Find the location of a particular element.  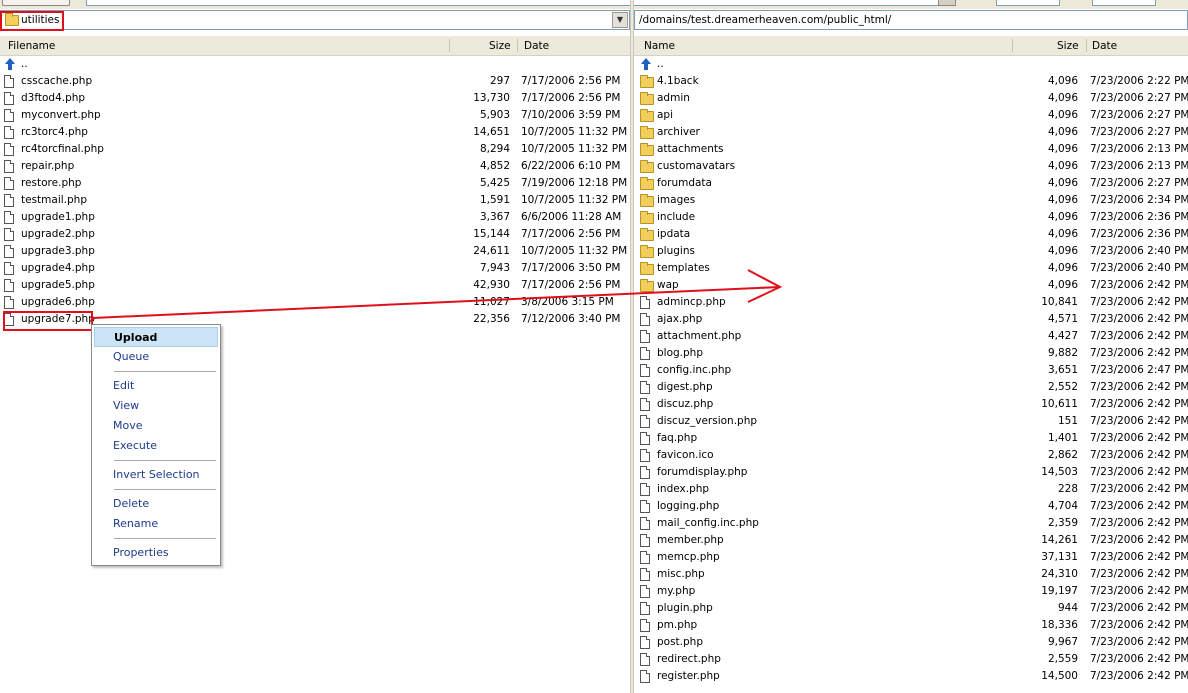

menu-item-upload: Upload is located at coordinates (156, 337).